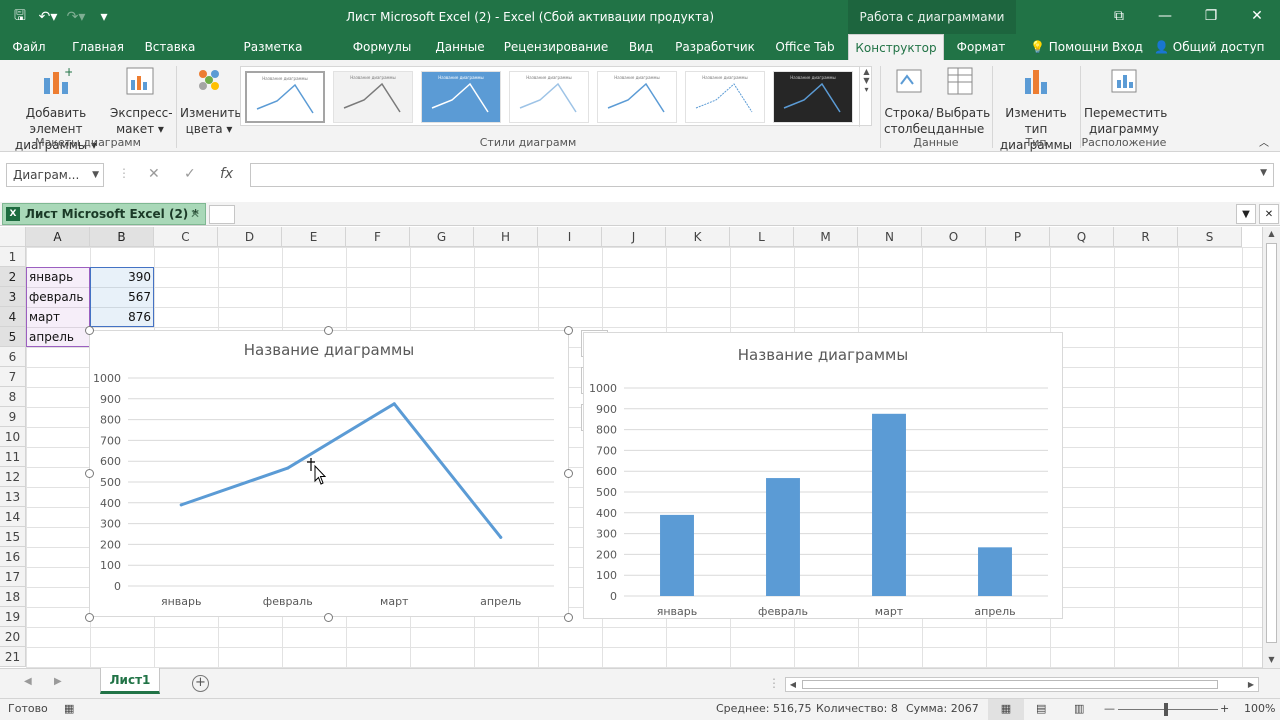 This screenshot has height=720, width=1280. Describe the element at coordinates (1036, 121) in the screenshot. I see `change-type-label-1: Изменить тип` at that location.